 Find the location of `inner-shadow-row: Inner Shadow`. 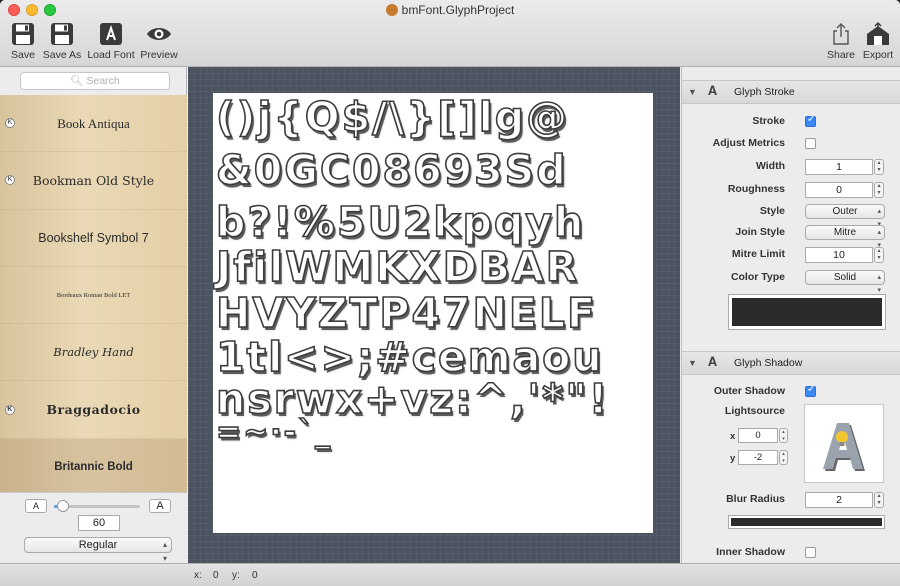

inner-shadow-row: Inner Shadow is located at coordinates (791, 553).